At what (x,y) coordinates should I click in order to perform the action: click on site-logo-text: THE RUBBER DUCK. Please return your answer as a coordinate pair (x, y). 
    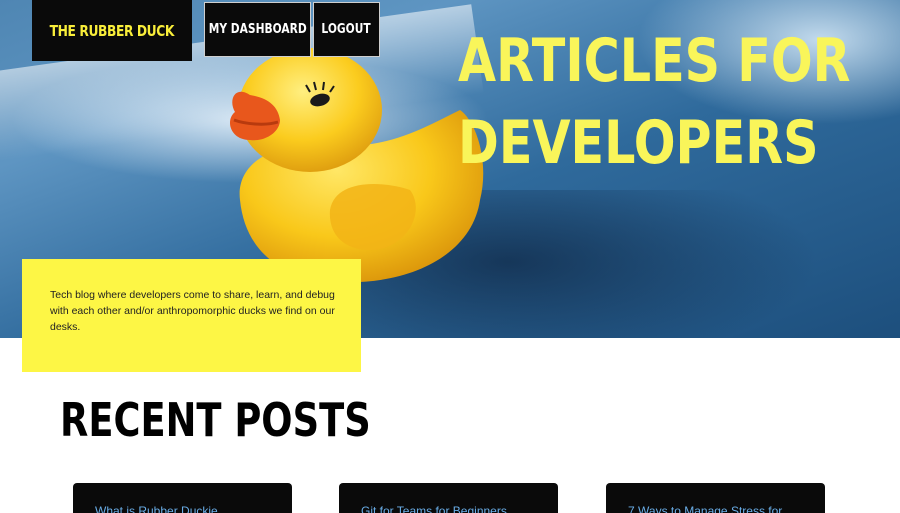
    Looking at the image, I should click on (112, 30).